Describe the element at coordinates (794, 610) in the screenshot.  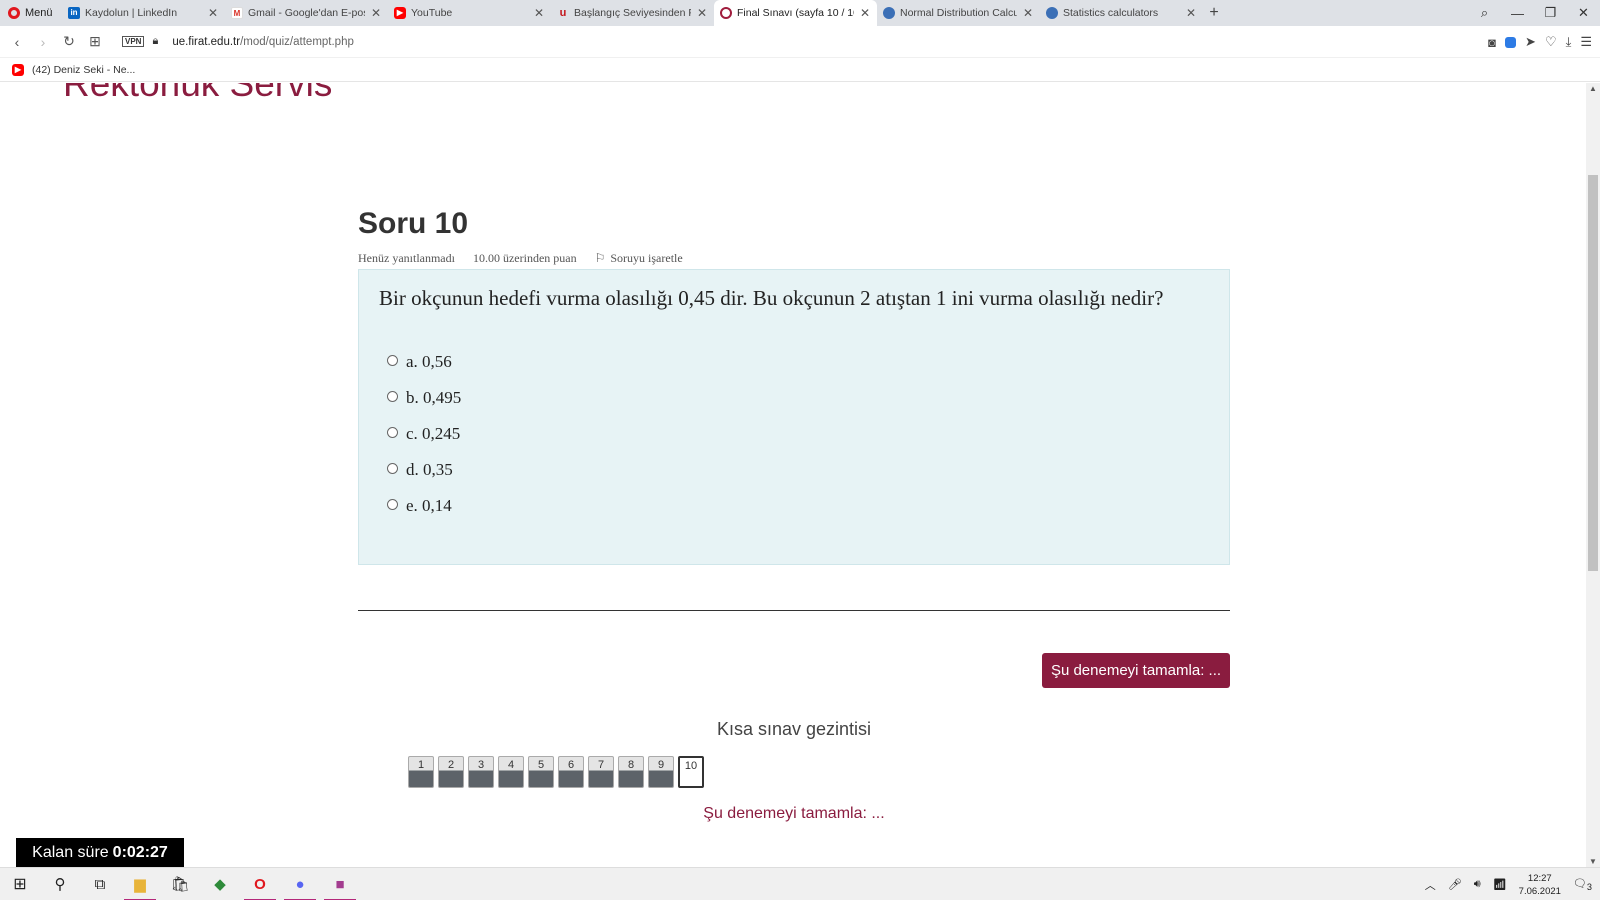
I see `divider` at that location.